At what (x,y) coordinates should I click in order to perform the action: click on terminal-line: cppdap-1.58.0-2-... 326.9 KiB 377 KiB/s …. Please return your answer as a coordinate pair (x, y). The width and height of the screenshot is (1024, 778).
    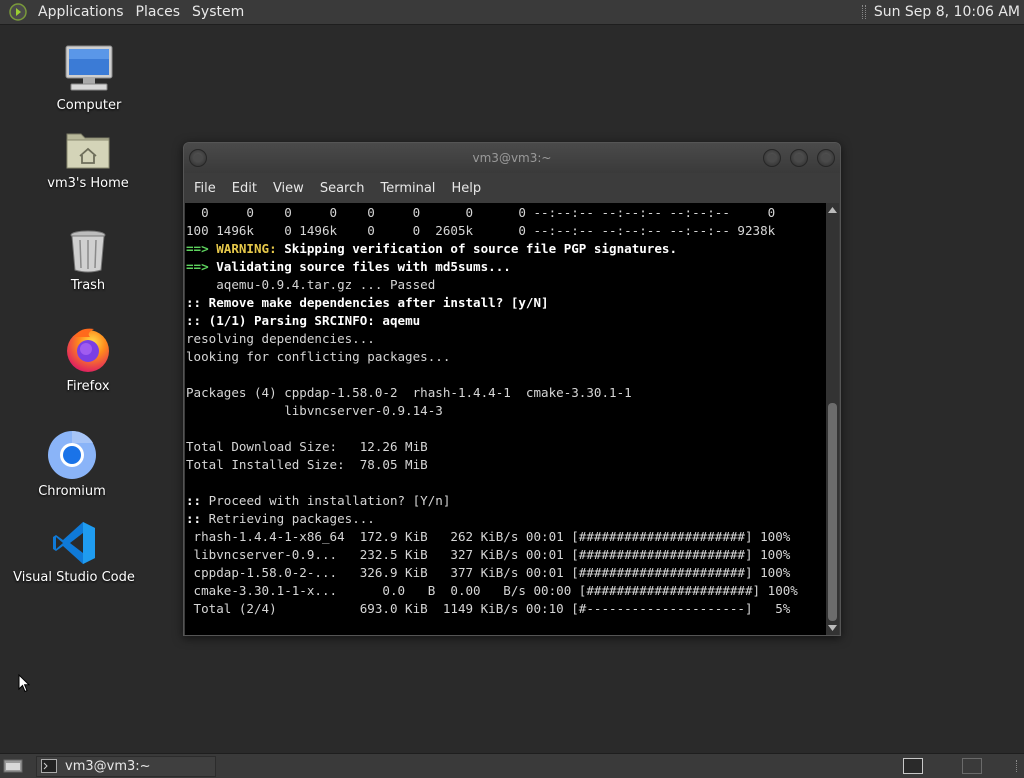
    Looking at the image, I should click on (506, 573).